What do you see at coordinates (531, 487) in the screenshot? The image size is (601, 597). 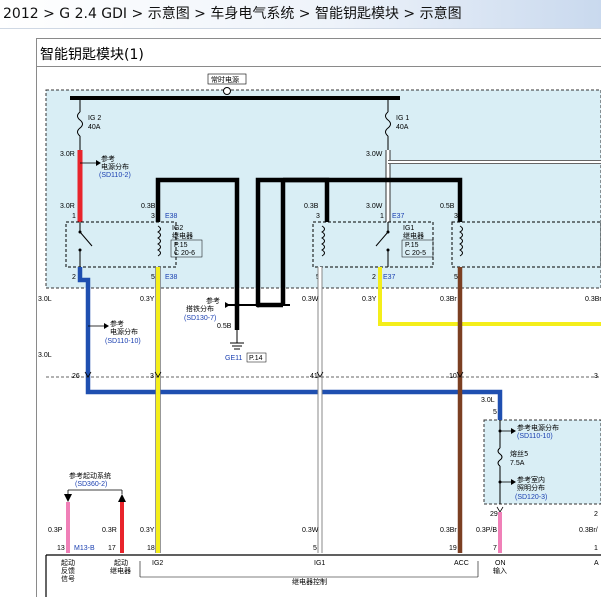 I see `svg-text: 照明分布` at bounding box center [531, 487].